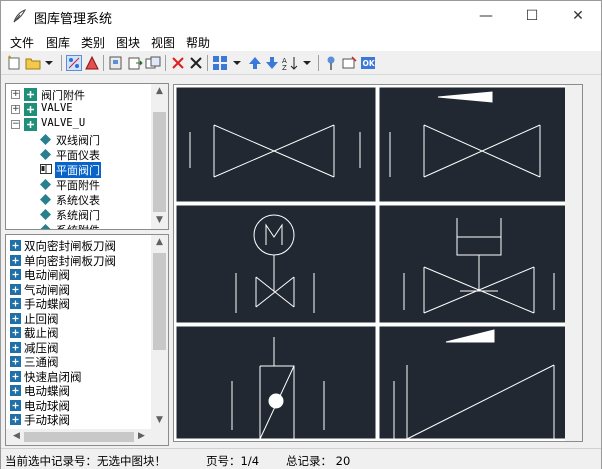  Describe the element at coordinates (349, 63) in the screenshot. I see `print-preview-icon` at that location.